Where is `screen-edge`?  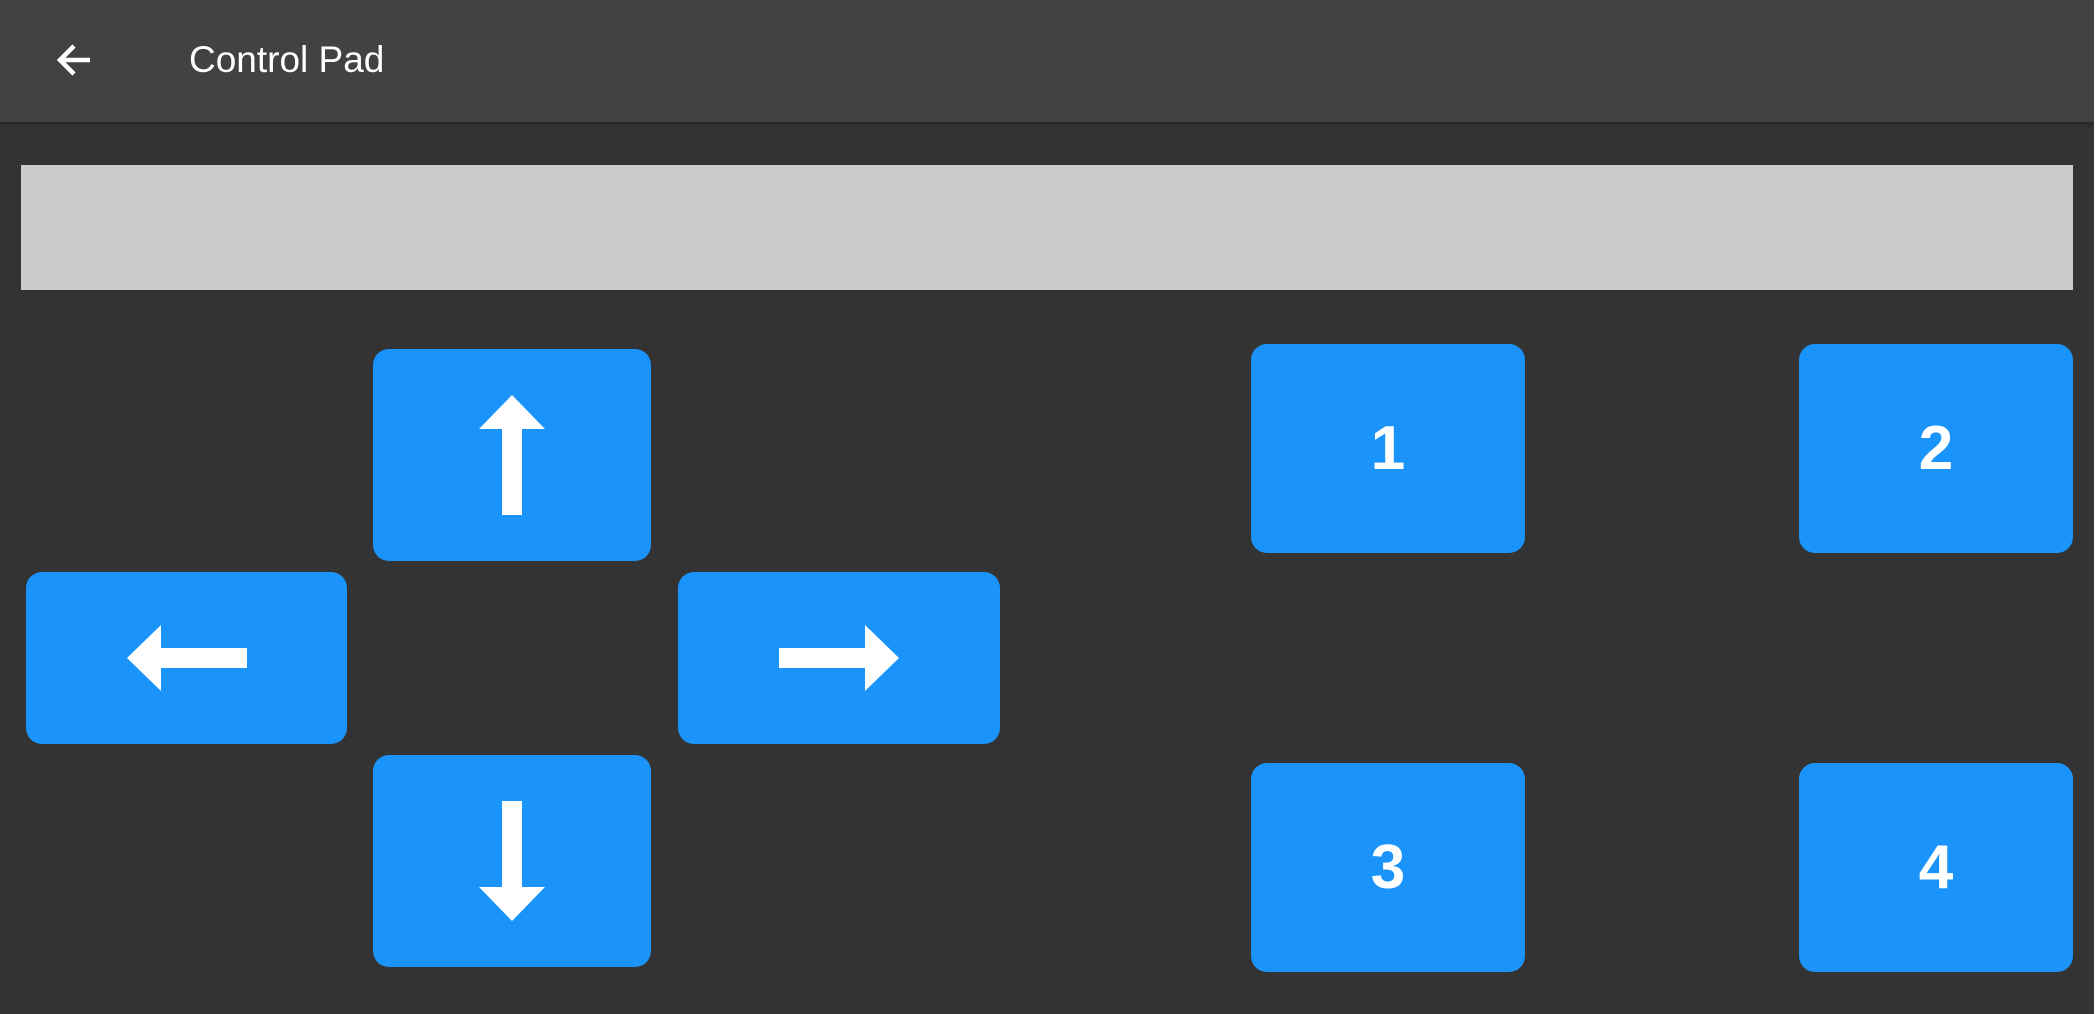
screen-edge is located at coordinates (2096, 507).